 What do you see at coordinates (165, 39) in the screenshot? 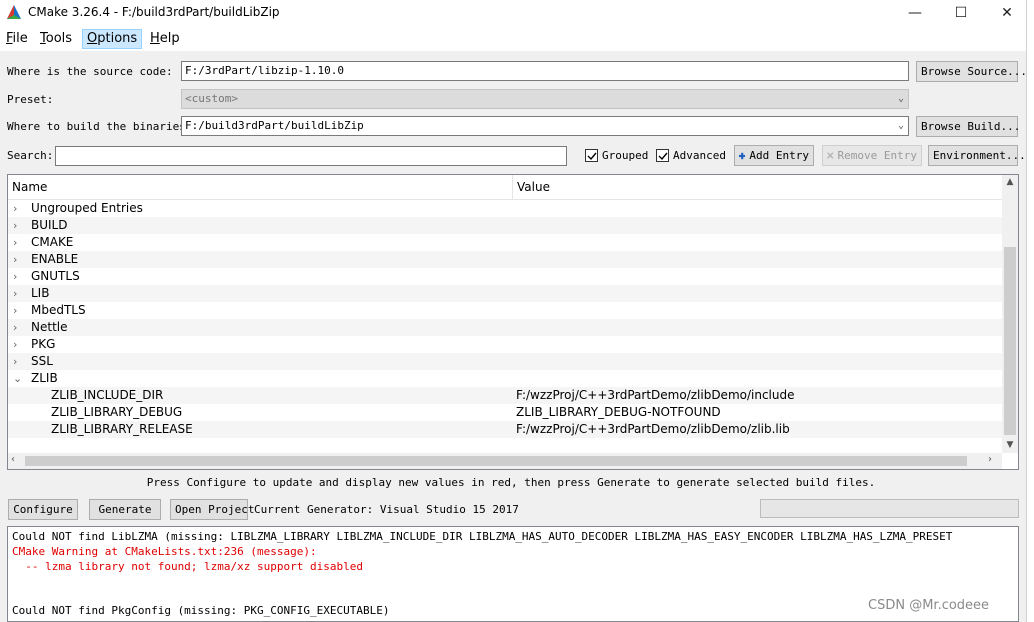
I see `menu-help: Help` at bounding box center [165, 39].